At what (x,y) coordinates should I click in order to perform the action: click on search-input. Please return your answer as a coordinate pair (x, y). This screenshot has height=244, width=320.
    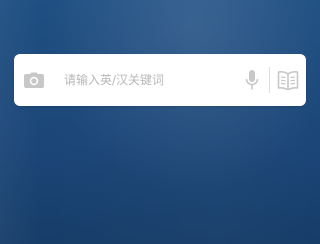
    Looking at the image, I should click on (151, 80).